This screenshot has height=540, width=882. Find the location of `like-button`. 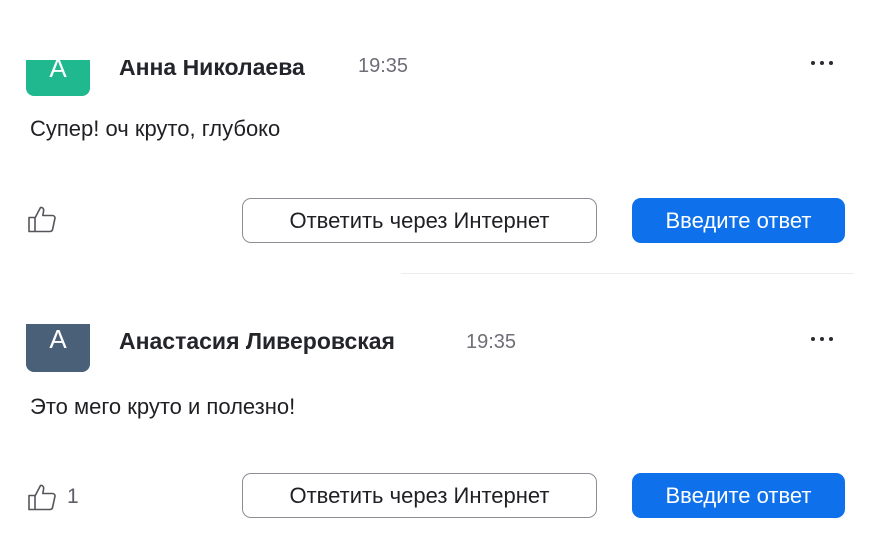

like-button is located at coordinates (47, 219).